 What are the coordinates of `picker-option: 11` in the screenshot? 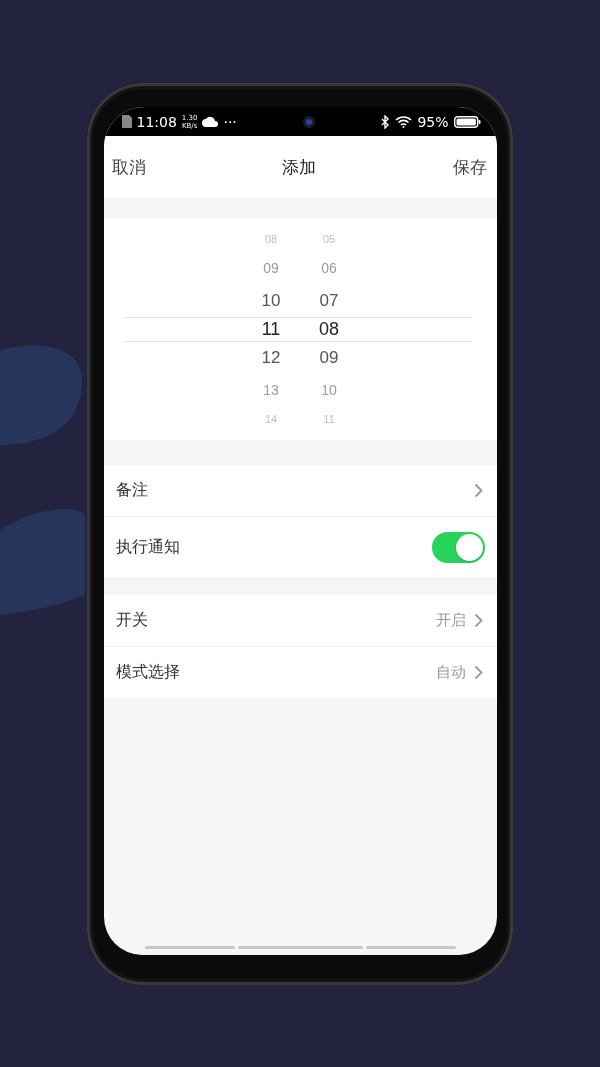 It's located at (271, 329).